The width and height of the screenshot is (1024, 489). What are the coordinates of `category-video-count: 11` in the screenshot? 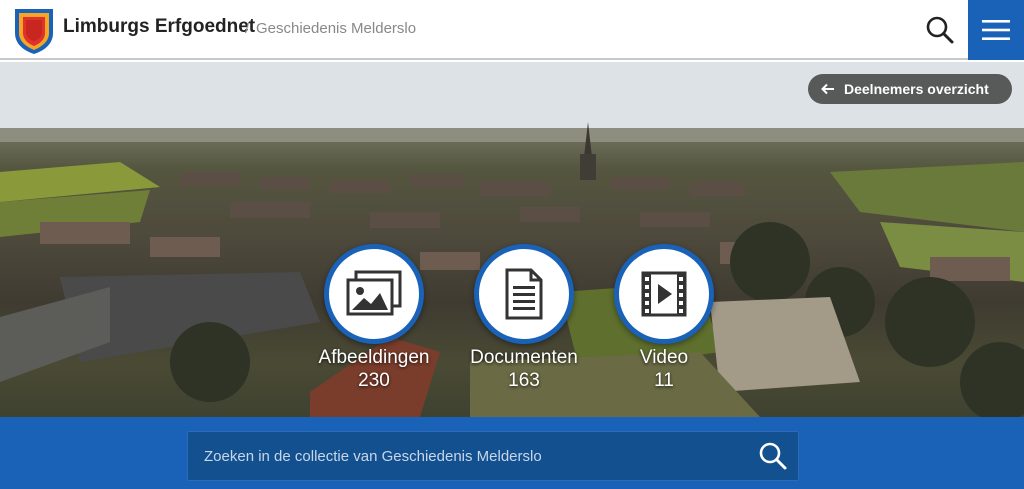 It's located at (664, 380).